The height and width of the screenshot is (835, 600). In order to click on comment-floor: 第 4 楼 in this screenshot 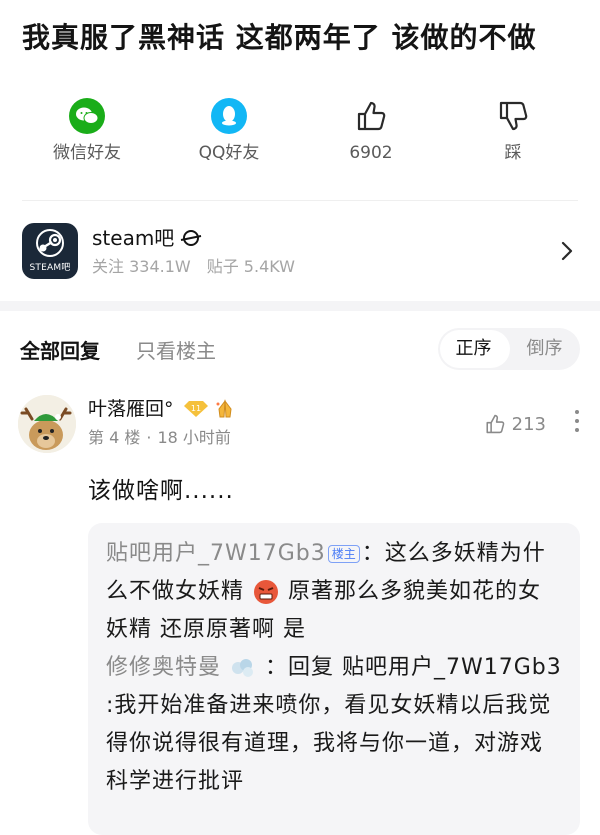, I will do `click(114, 437)`.